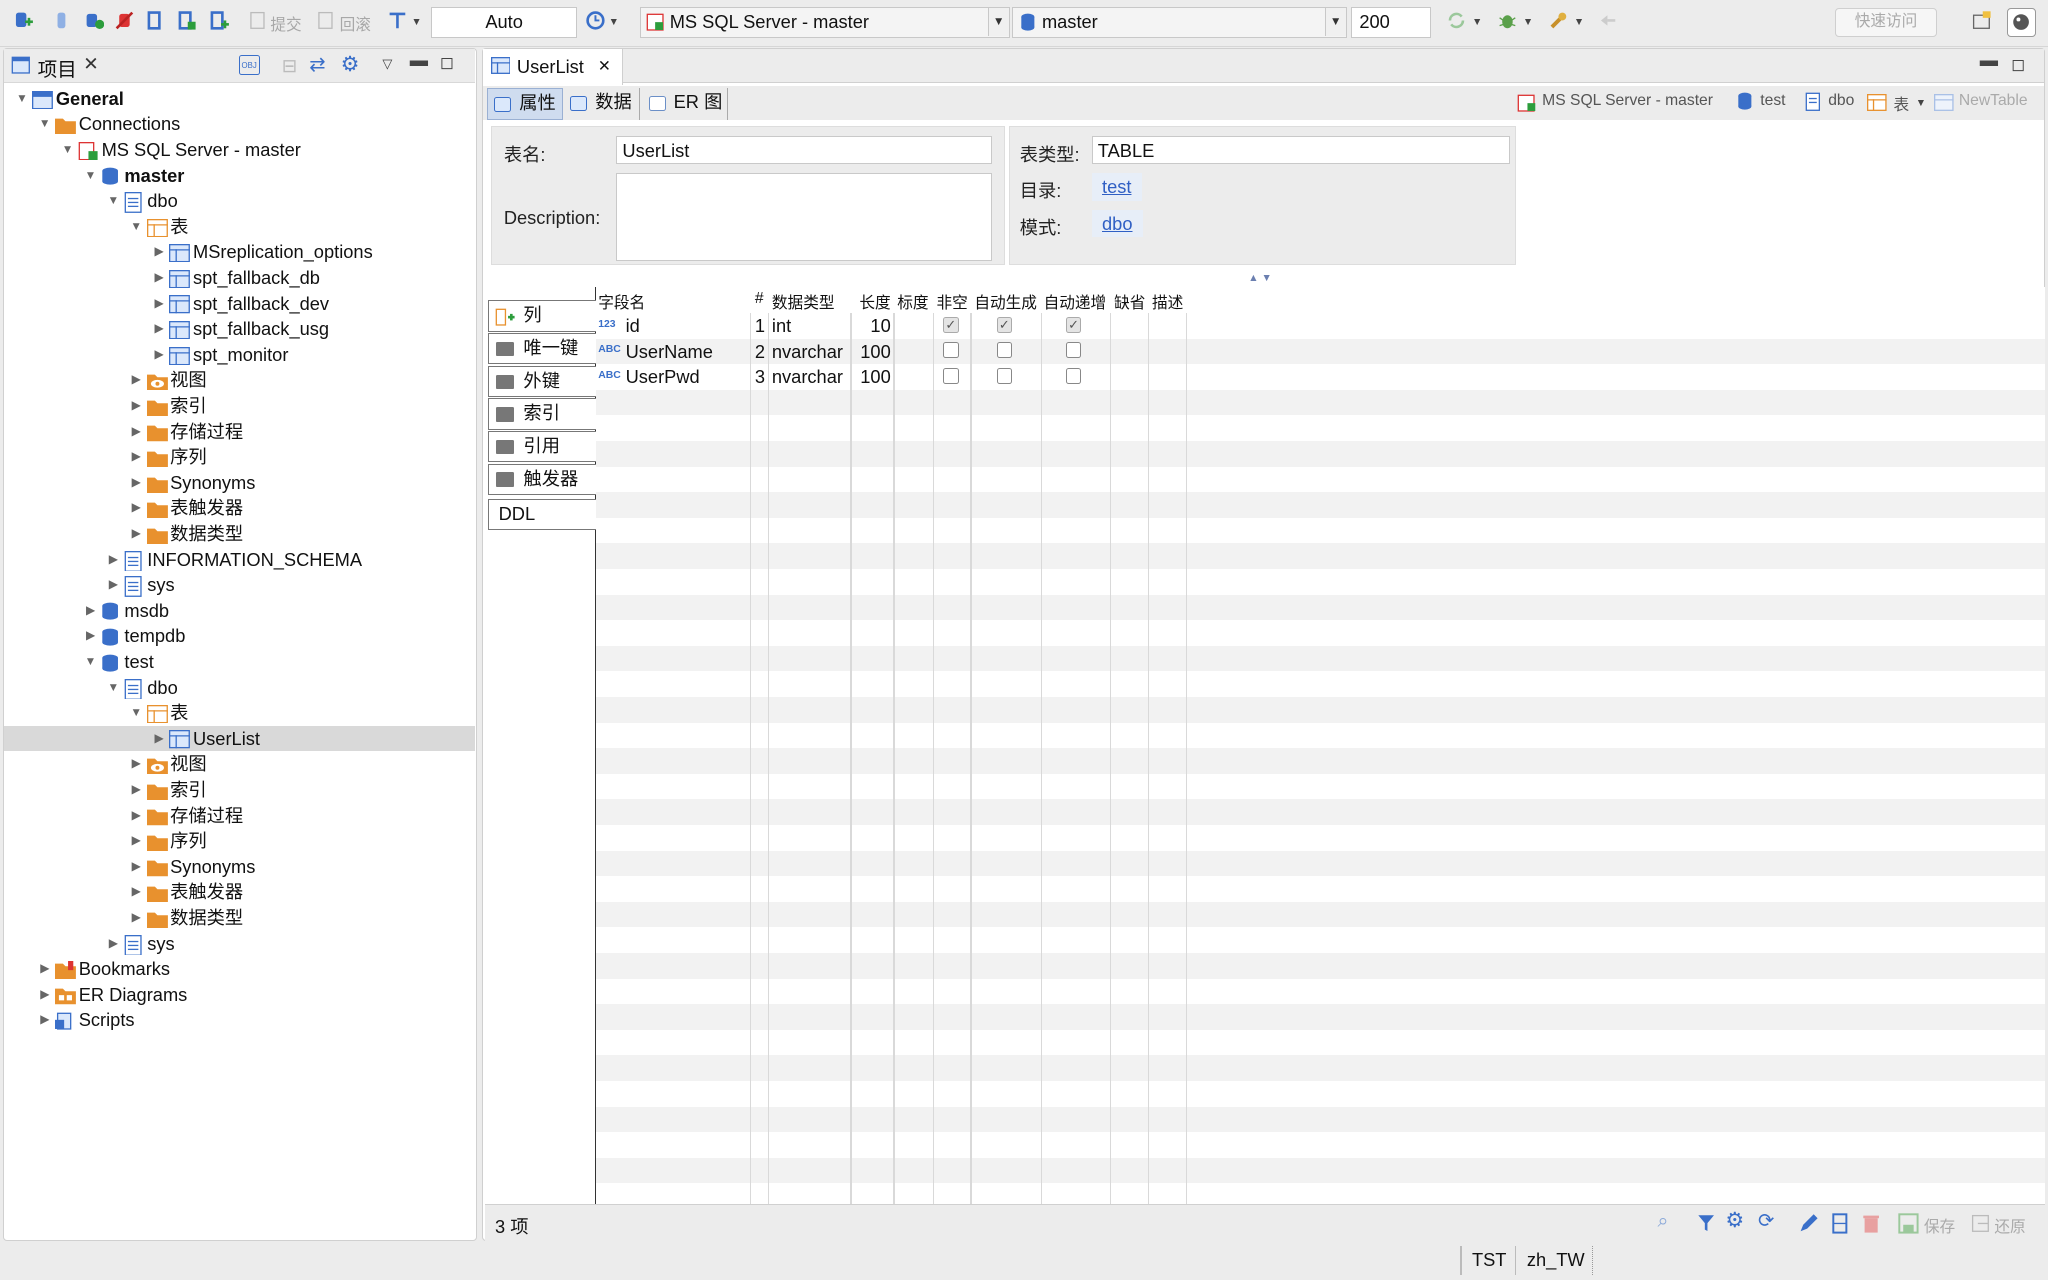 This screenshot has width=2048, height=1280. I want to click on maximize-icon: ◻, so click(447, 63).